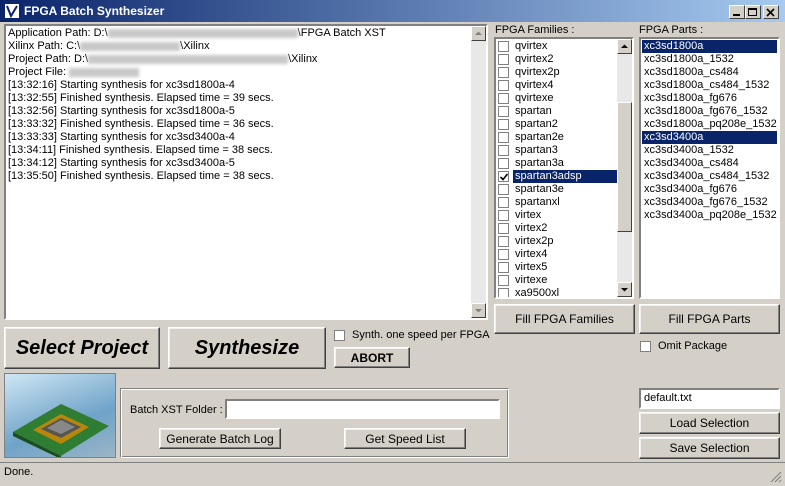 The image size is (785, 486). What do you see at coordinates (558, 59) in the screenshot?
I see `family-item: qvirtex2` at bounding box center [558, 59].